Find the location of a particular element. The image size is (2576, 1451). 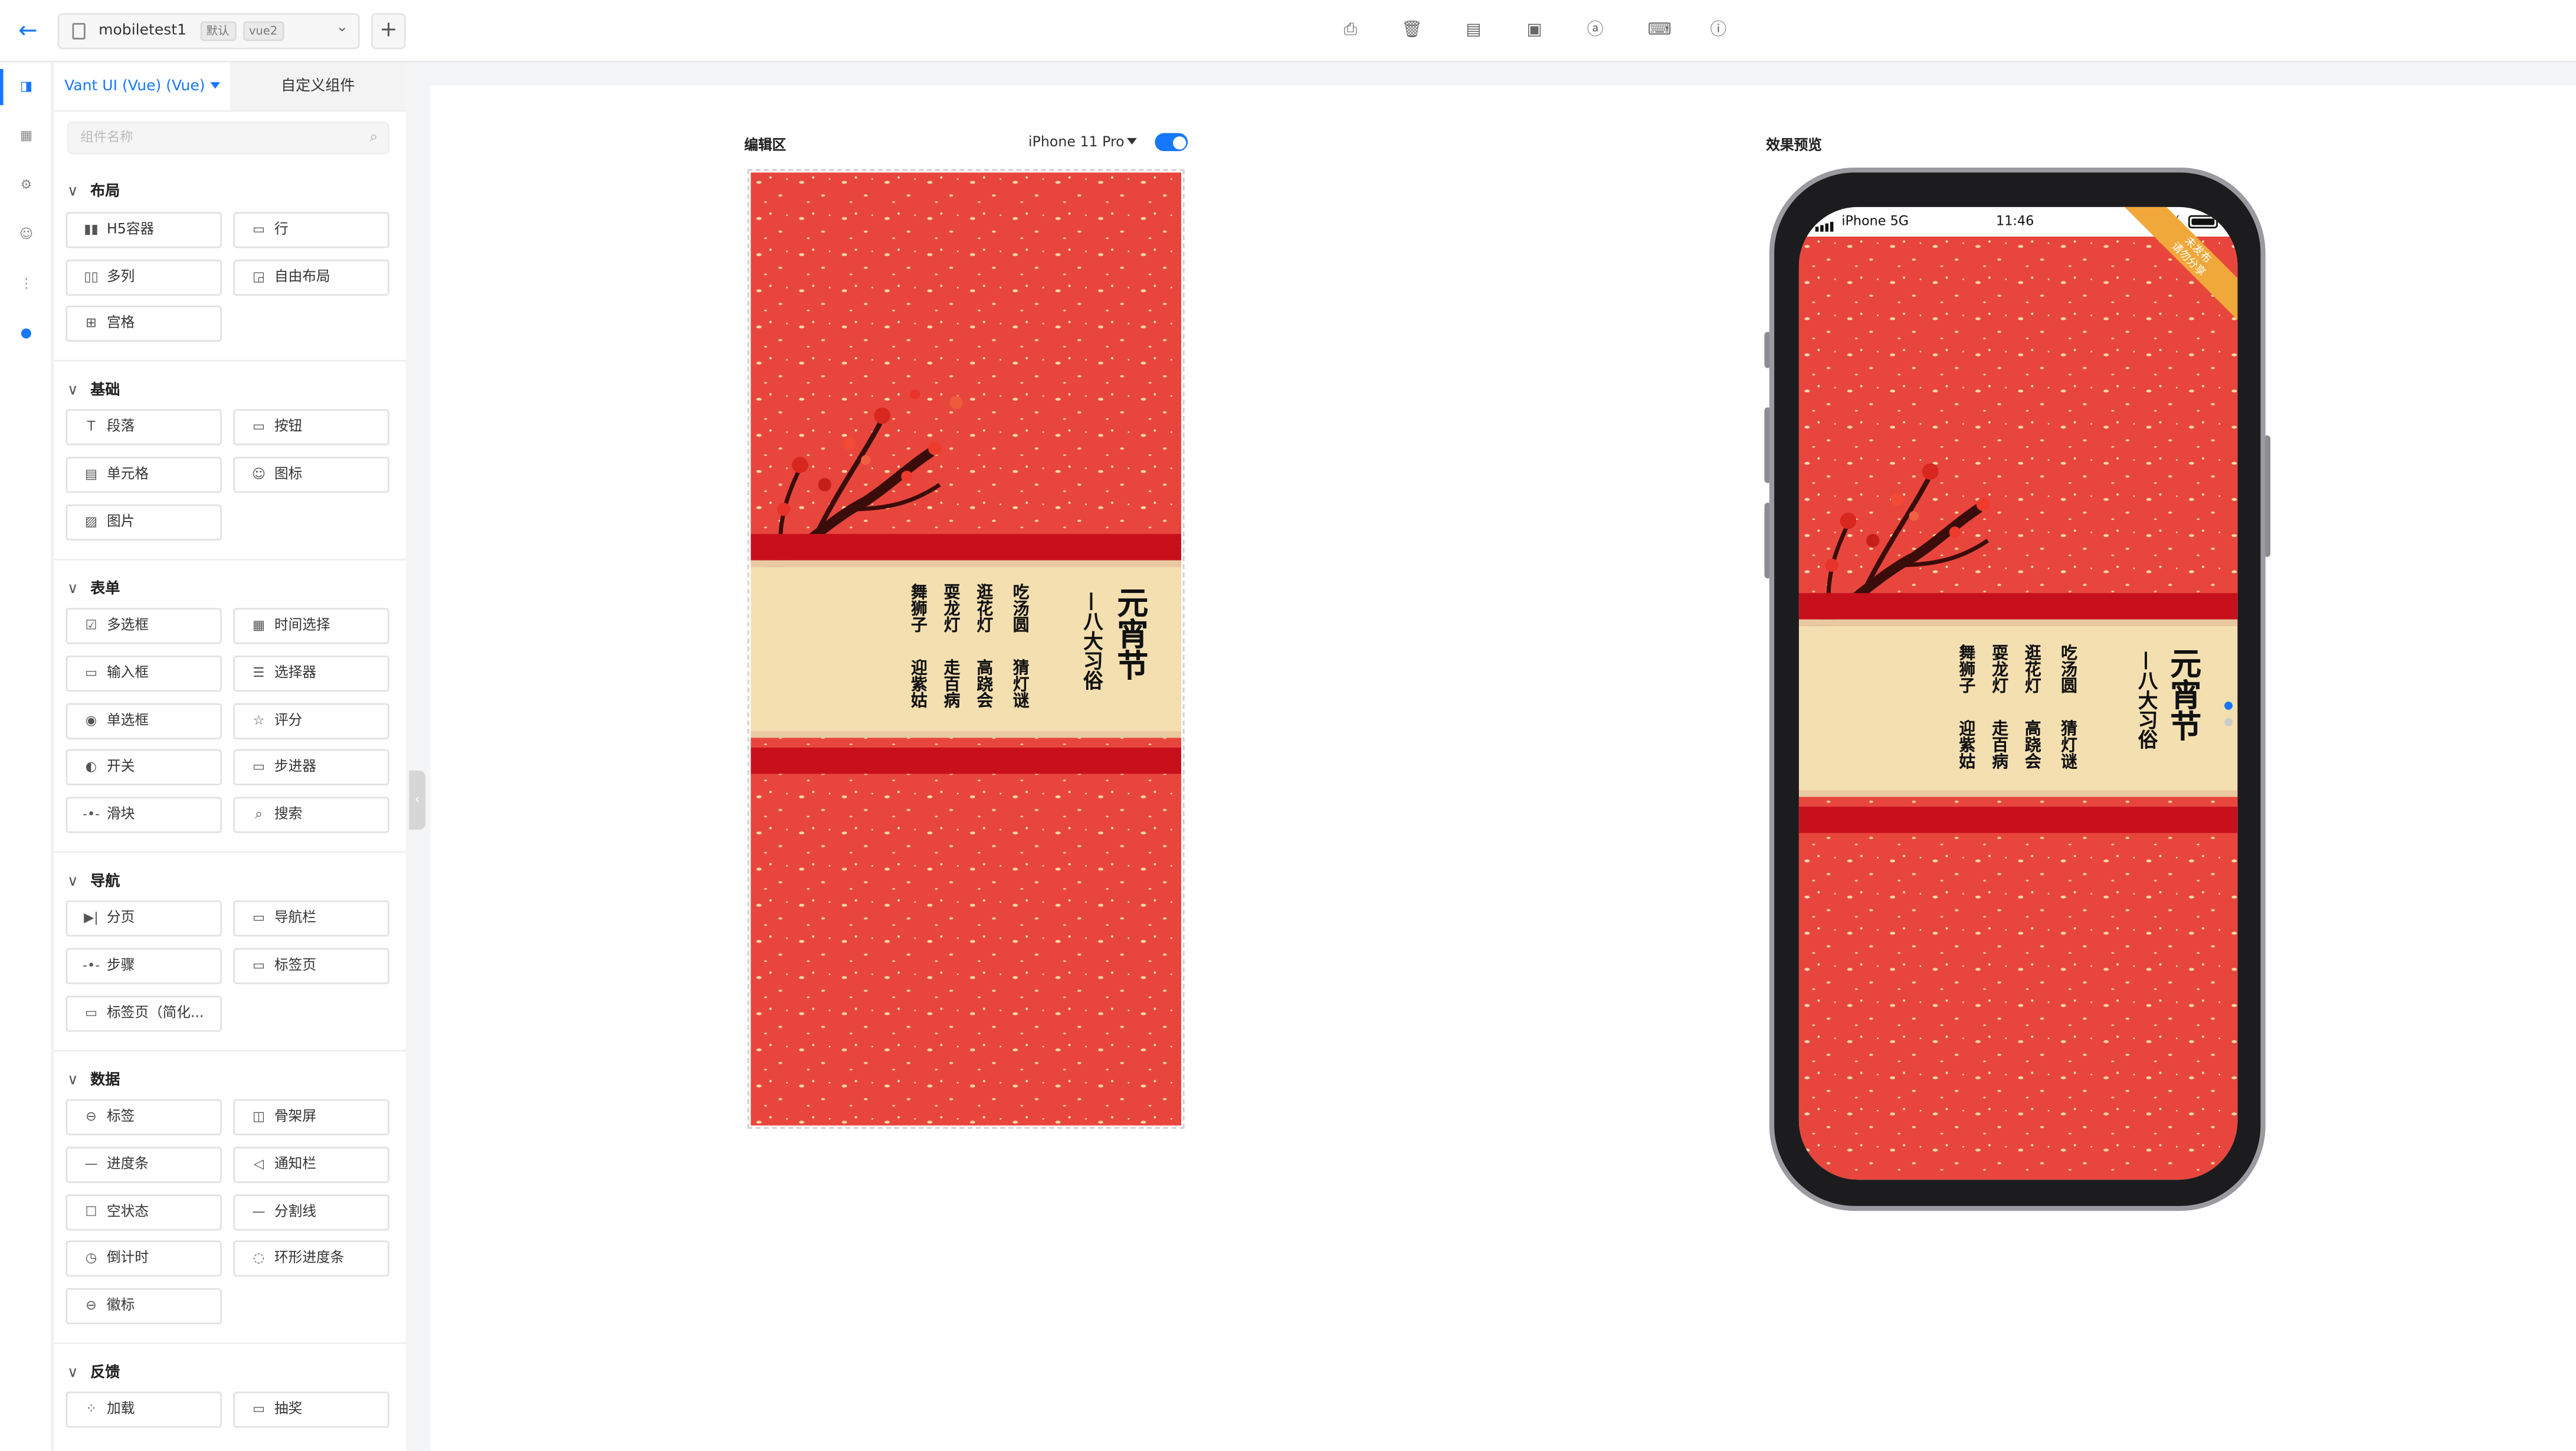

comp-label: 单元格 is located at coordinates (127, 474).